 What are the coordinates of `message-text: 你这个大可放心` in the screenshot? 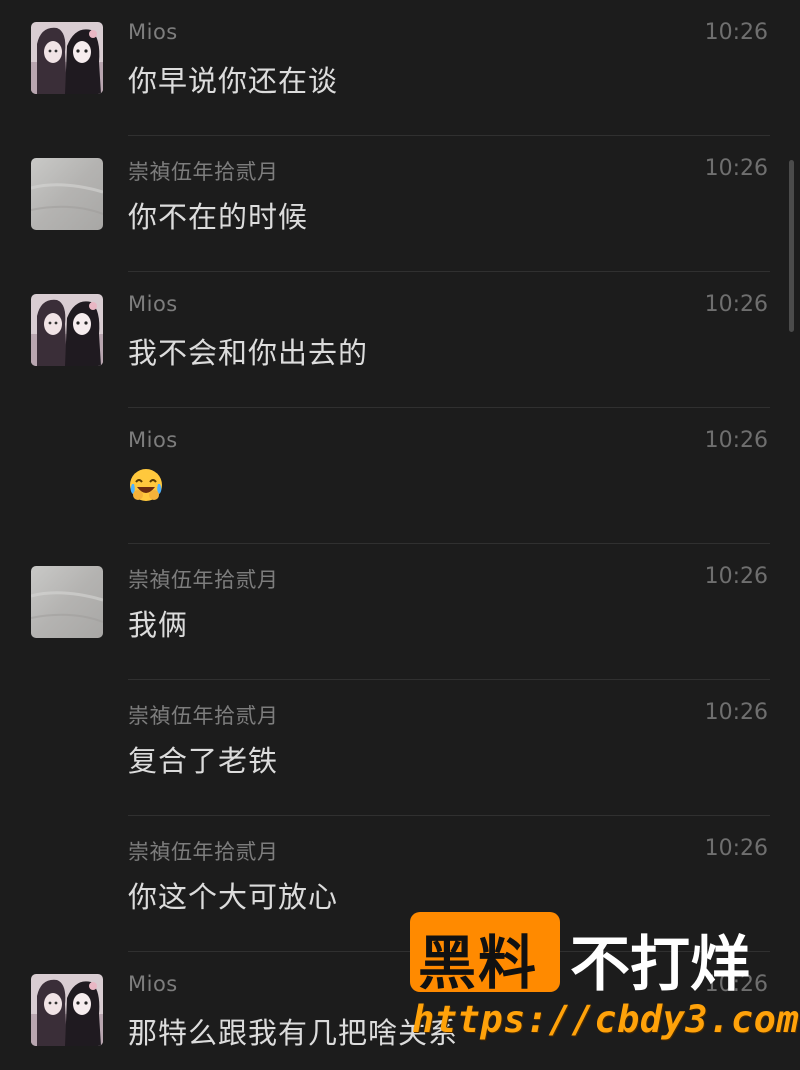 It's located at (233, 895).